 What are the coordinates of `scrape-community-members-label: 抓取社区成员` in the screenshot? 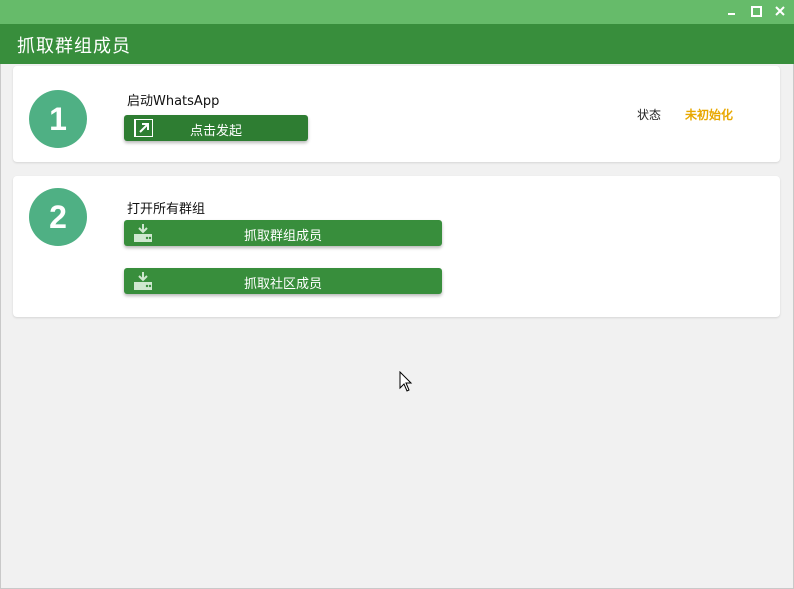 It's located at (282, 284).